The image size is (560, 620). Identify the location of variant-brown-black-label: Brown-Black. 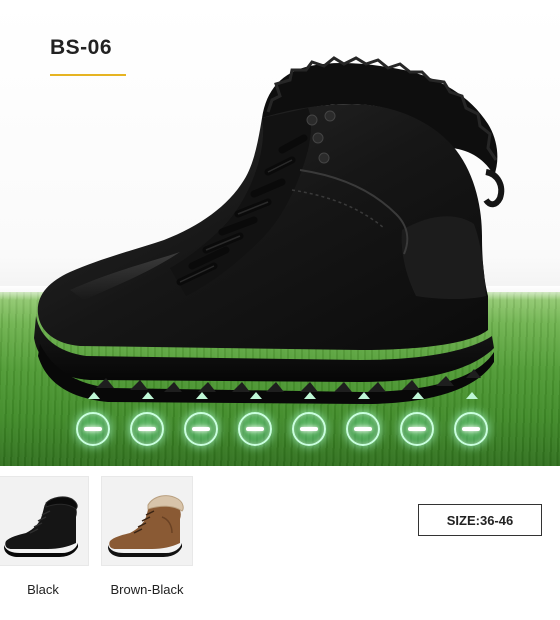
(147, 589).